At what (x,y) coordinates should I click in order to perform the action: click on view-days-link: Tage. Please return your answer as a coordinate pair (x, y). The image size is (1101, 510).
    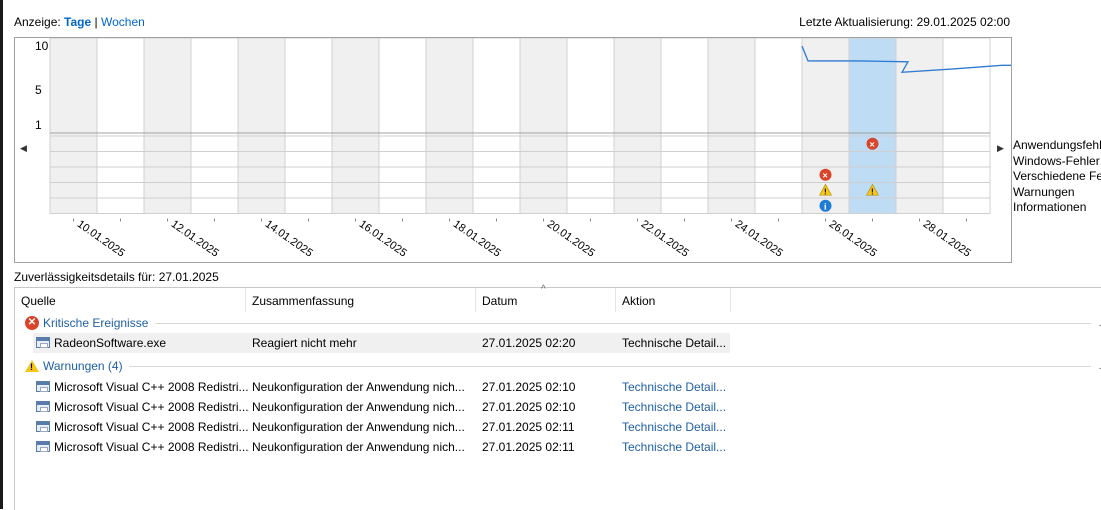
    Looking at the image, I should click on (77, 22).